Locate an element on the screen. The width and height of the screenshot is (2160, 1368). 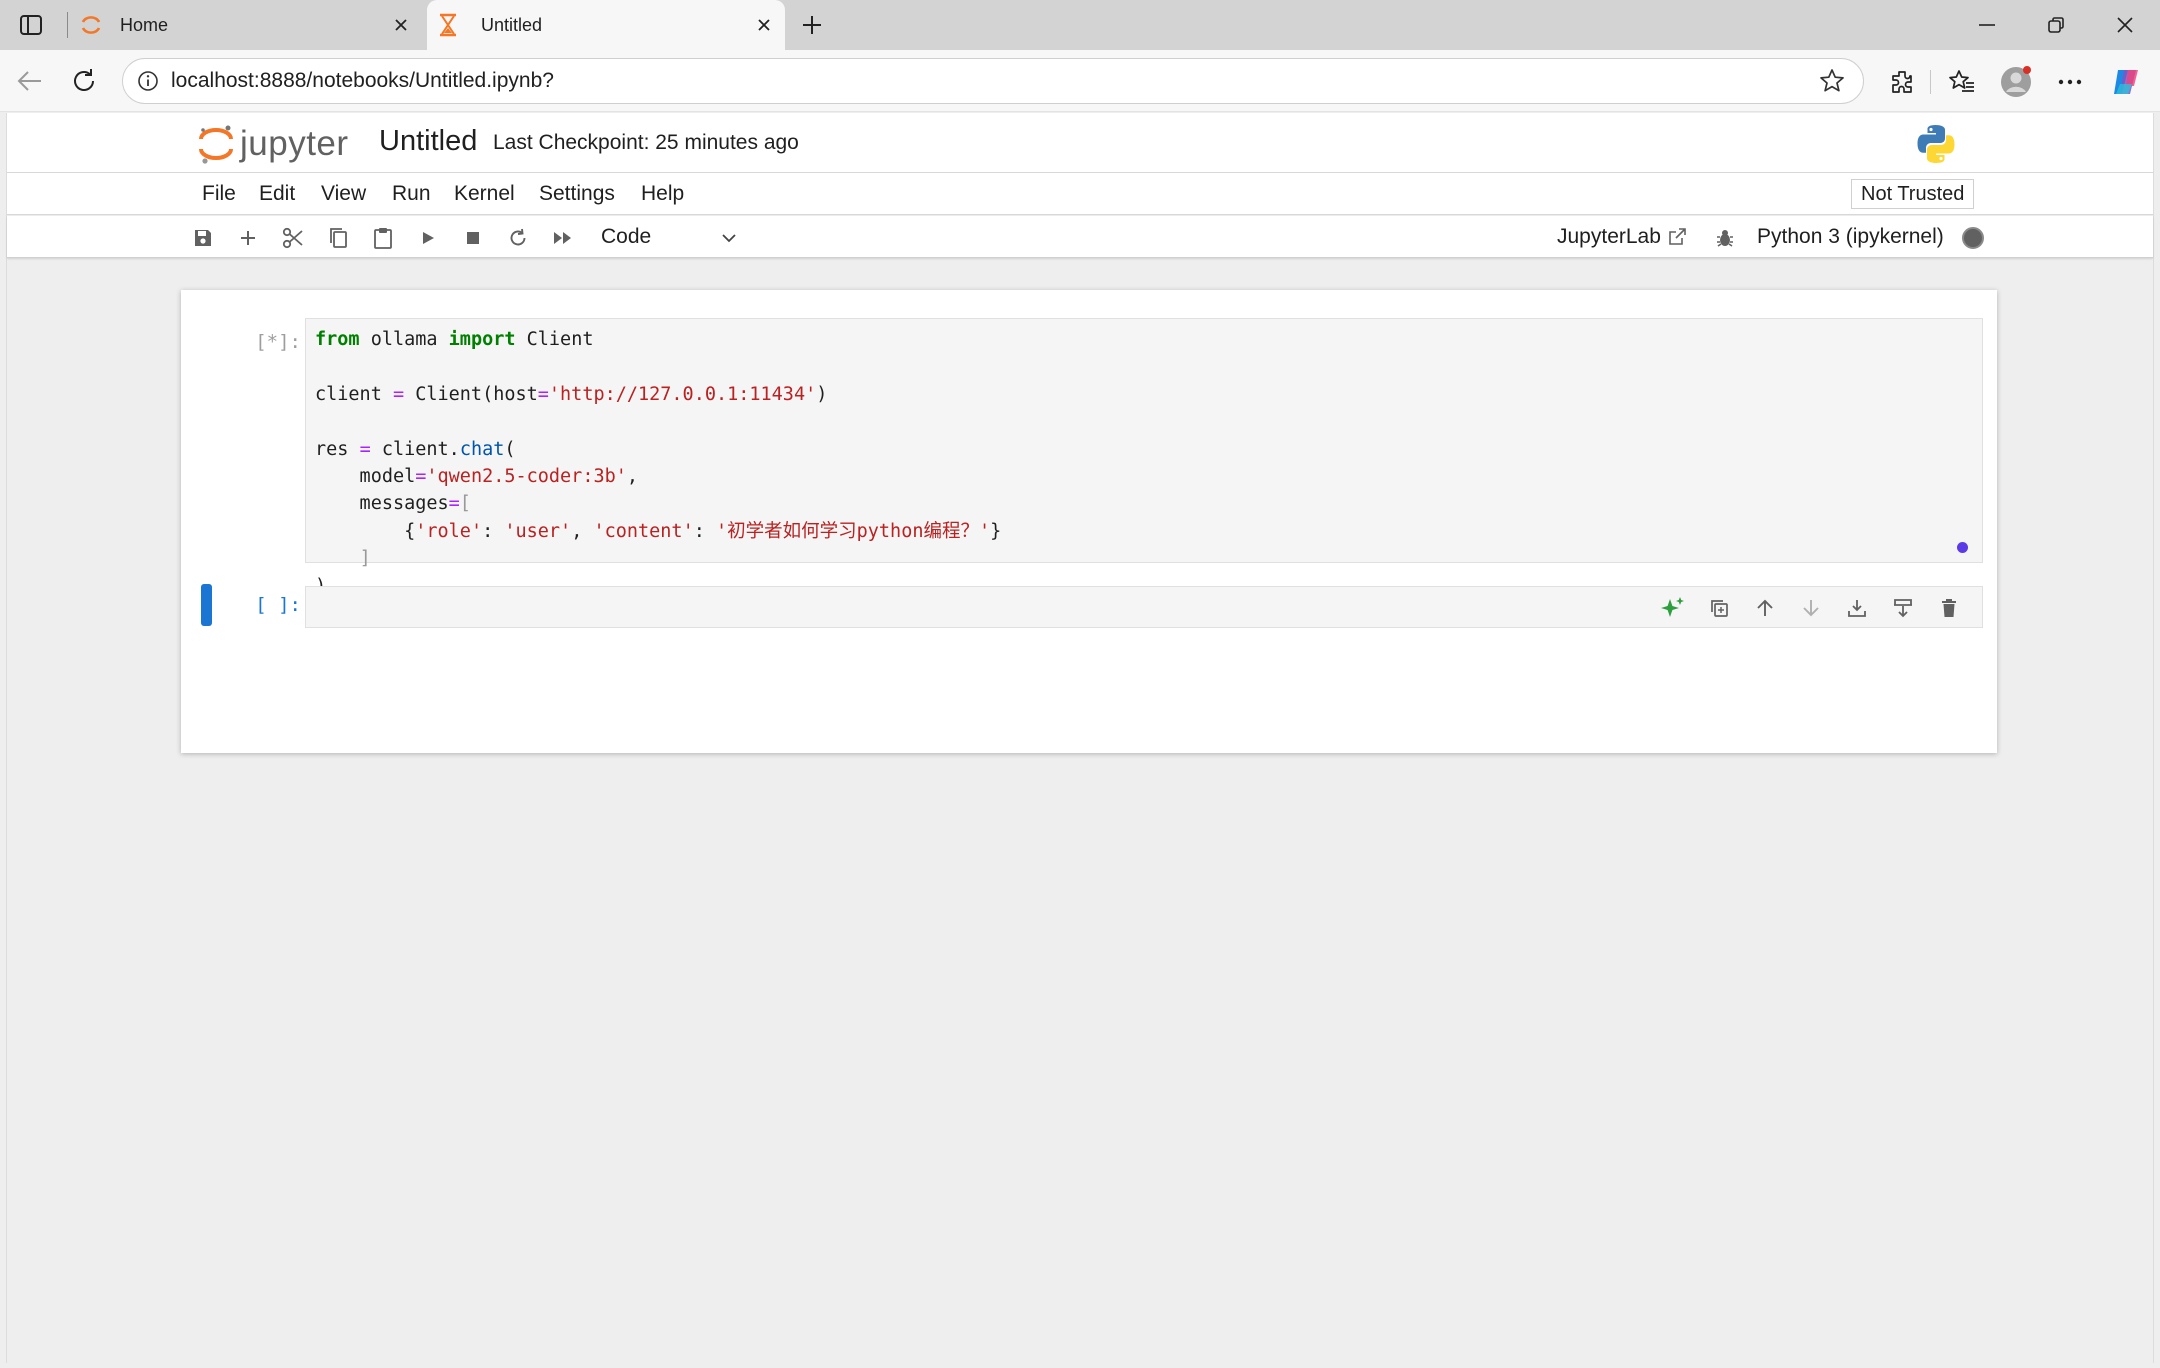
restore-button is located at coordinates (2056, 25).